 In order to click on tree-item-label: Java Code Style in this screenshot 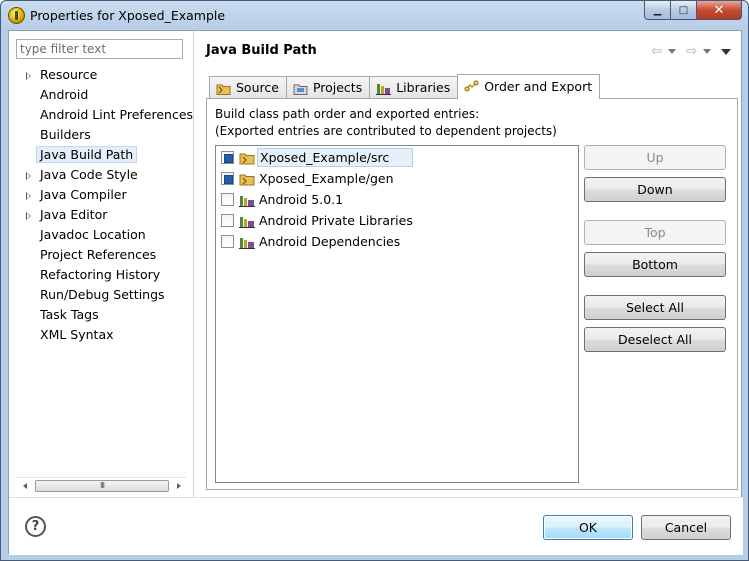, I will do `click(89, 174)`.